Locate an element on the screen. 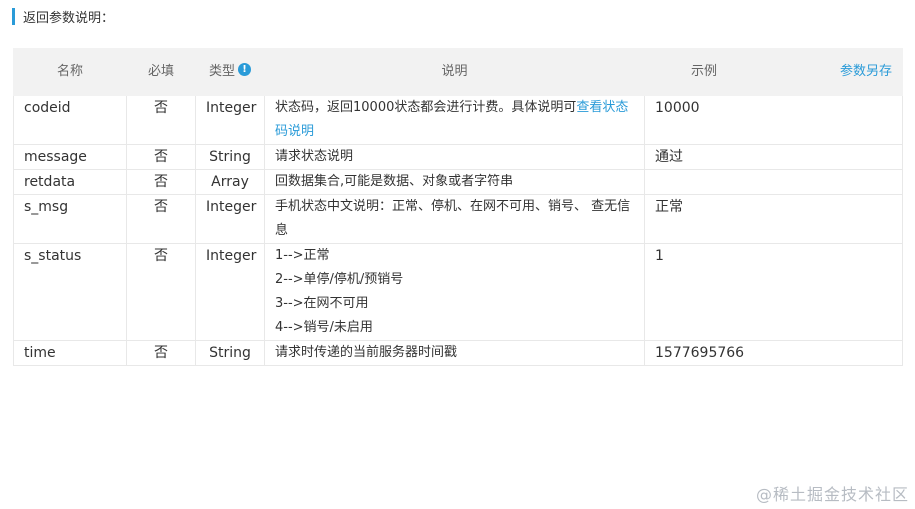 Image resolution: width=915 pixels, height=509 pixels. table-row: retdata 否 Array 回数据集合,可能是数据、对象或者字符串 is located at coordinates (458, 182).